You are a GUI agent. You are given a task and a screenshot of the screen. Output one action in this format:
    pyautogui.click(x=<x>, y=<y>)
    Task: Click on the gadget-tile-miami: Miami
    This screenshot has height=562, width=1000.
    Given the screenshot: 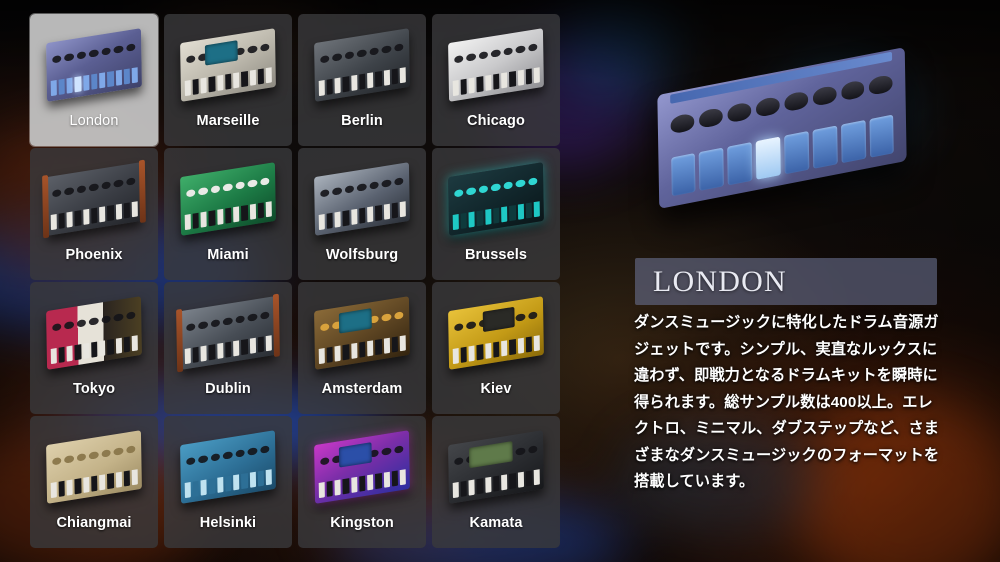 What is the action you would take?
    pyautogui.click(x=228, y=214)
    